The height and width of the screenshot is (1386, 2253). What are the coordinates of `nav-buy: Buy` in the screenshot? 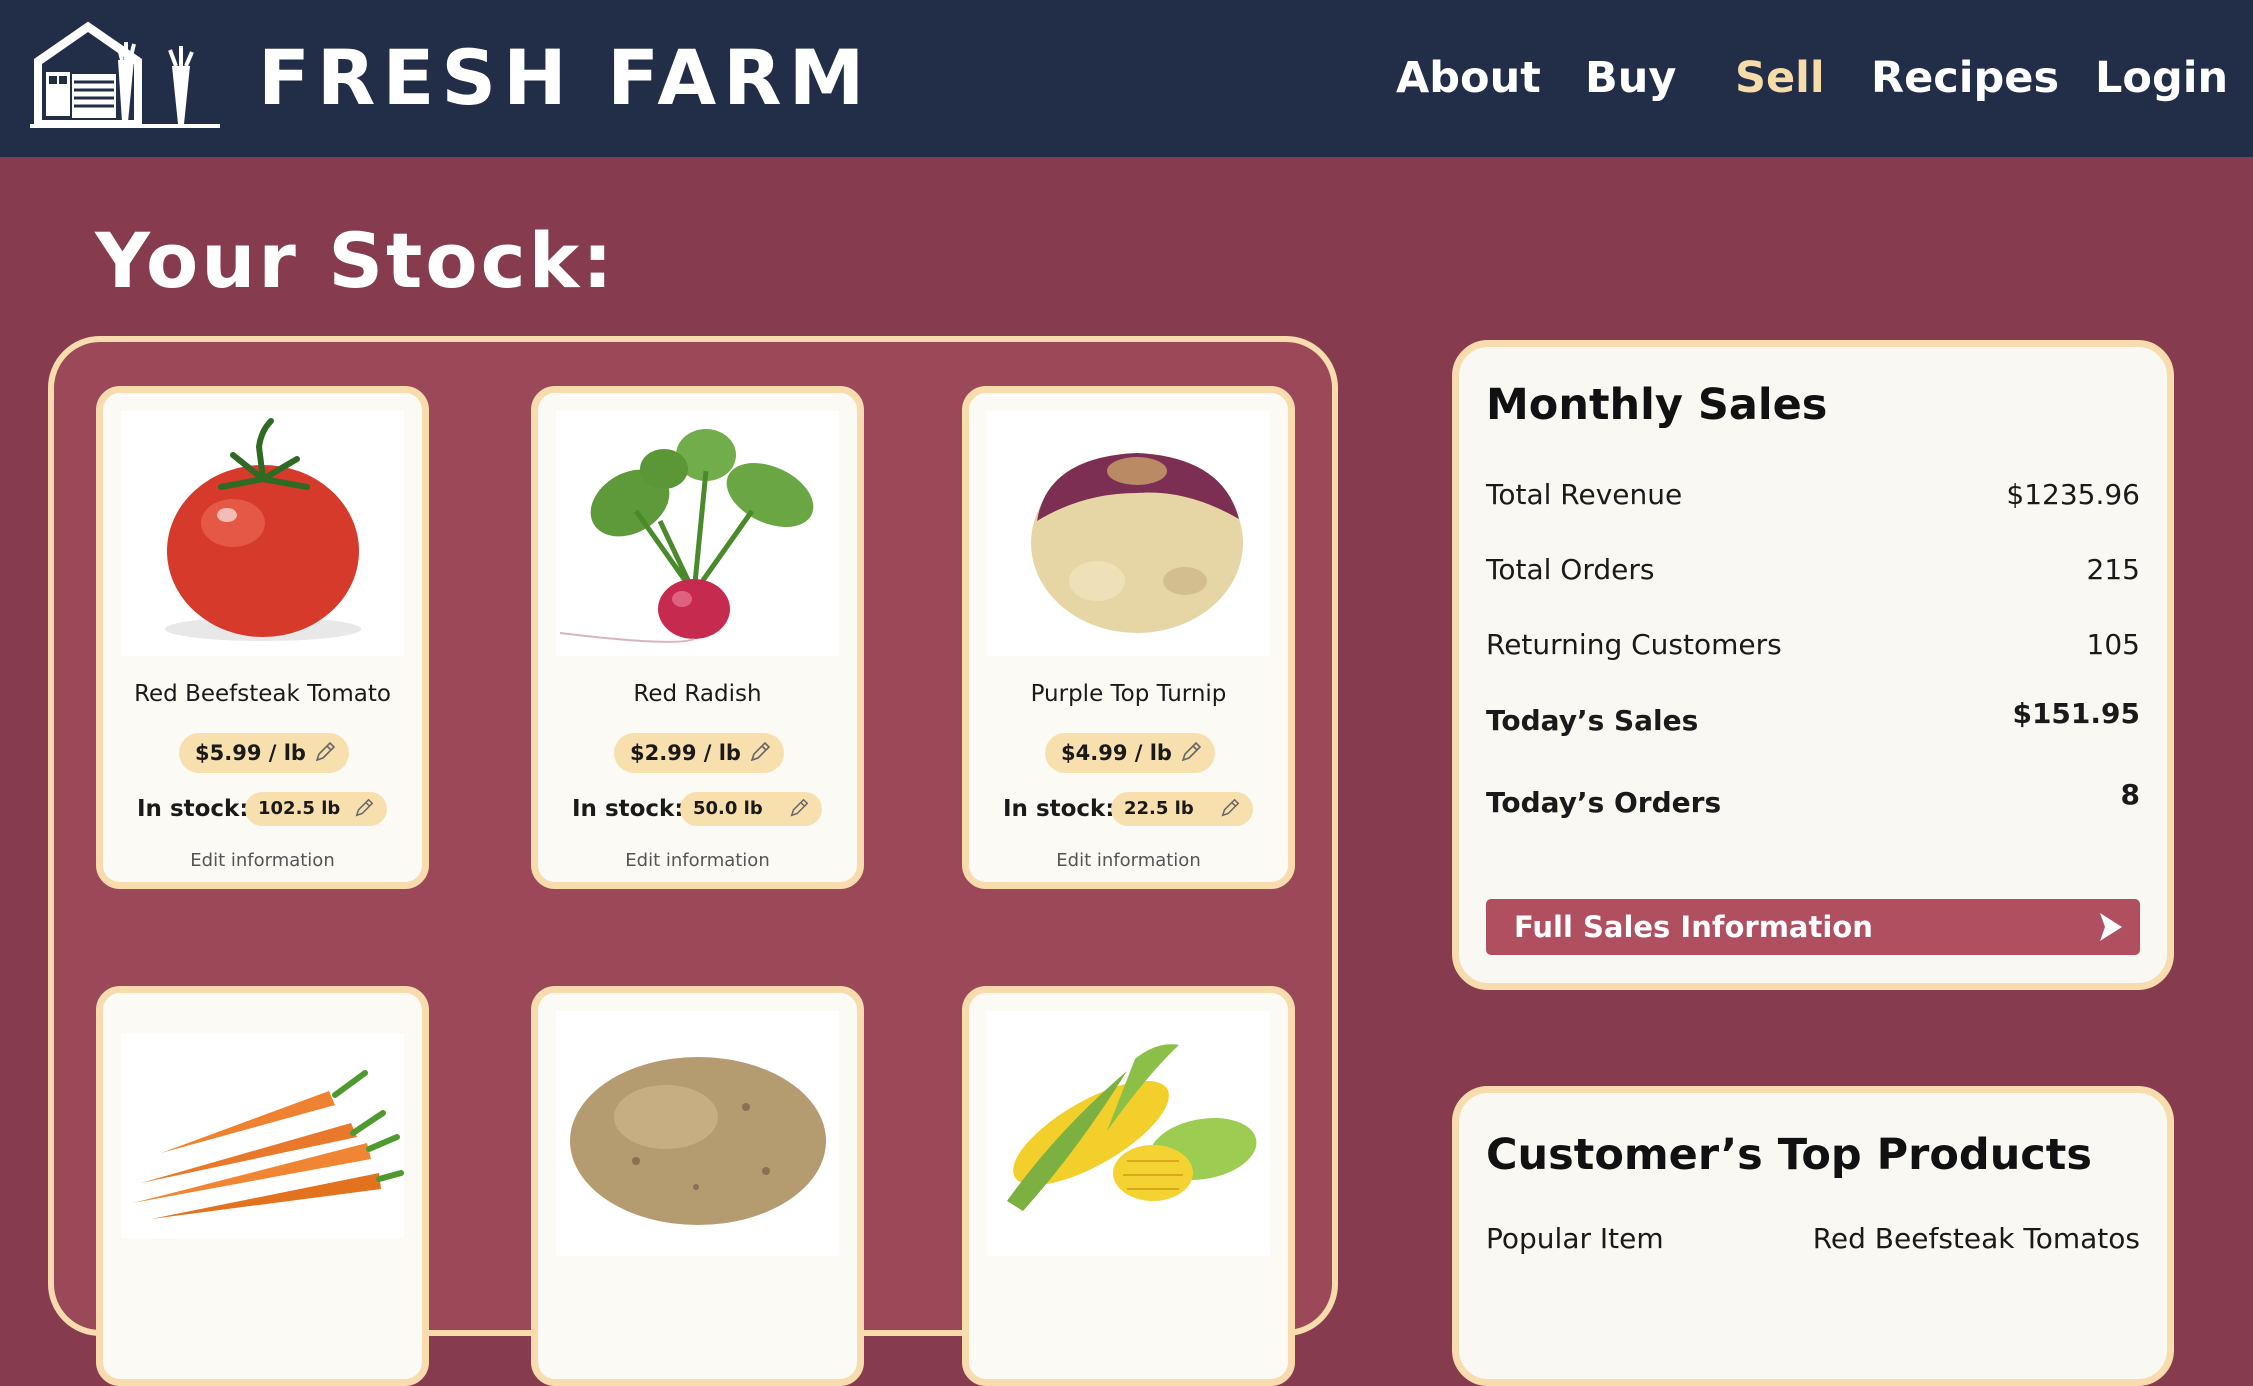 It's located at (1630, 78).